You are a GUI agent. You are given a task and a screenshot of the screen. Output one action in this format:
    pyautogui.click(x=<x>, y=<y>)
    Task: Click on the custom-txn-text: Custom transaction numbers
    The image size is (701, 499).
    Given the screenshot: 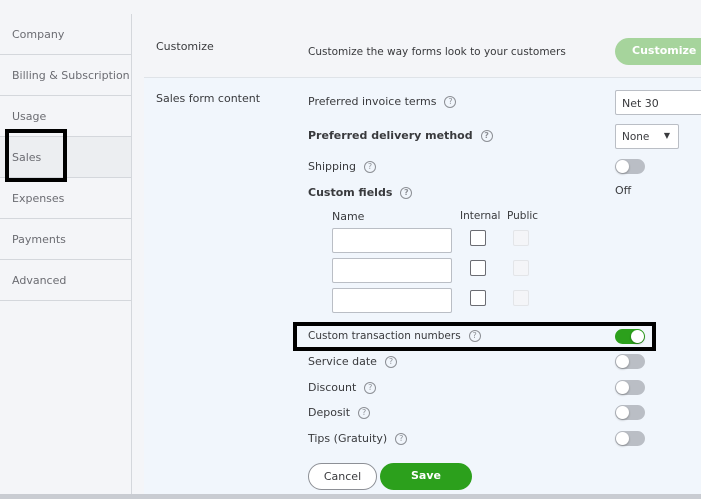 What is the action you would take?
    pyautogui.click(x=384, y=336)
    